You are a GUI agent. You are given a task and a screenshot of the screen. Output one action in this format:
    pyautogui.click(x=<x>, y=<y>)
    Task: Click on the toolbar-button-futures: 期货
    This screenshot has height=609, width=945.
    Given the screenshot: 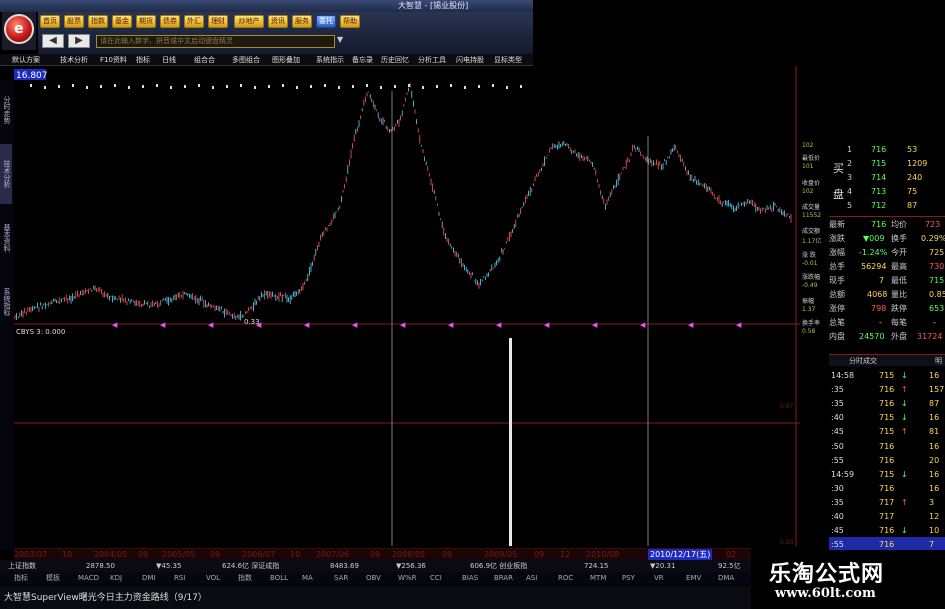 What is the action you would take?
    pyautogui.click(x=146, y=21)
    